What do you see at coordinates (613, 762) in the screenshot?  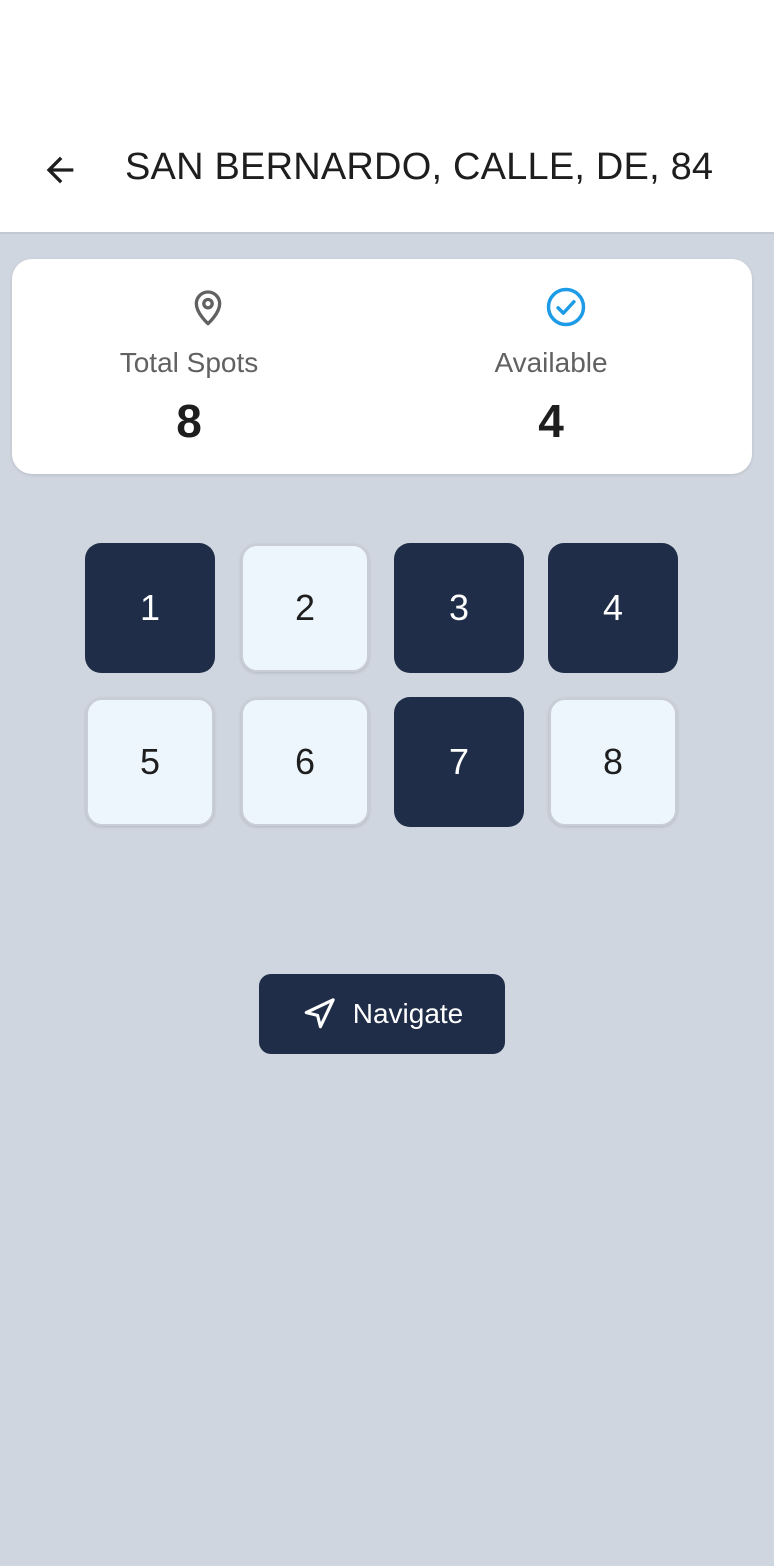 I see `parking-spot-8: 8` at bounding box center [613, 762].